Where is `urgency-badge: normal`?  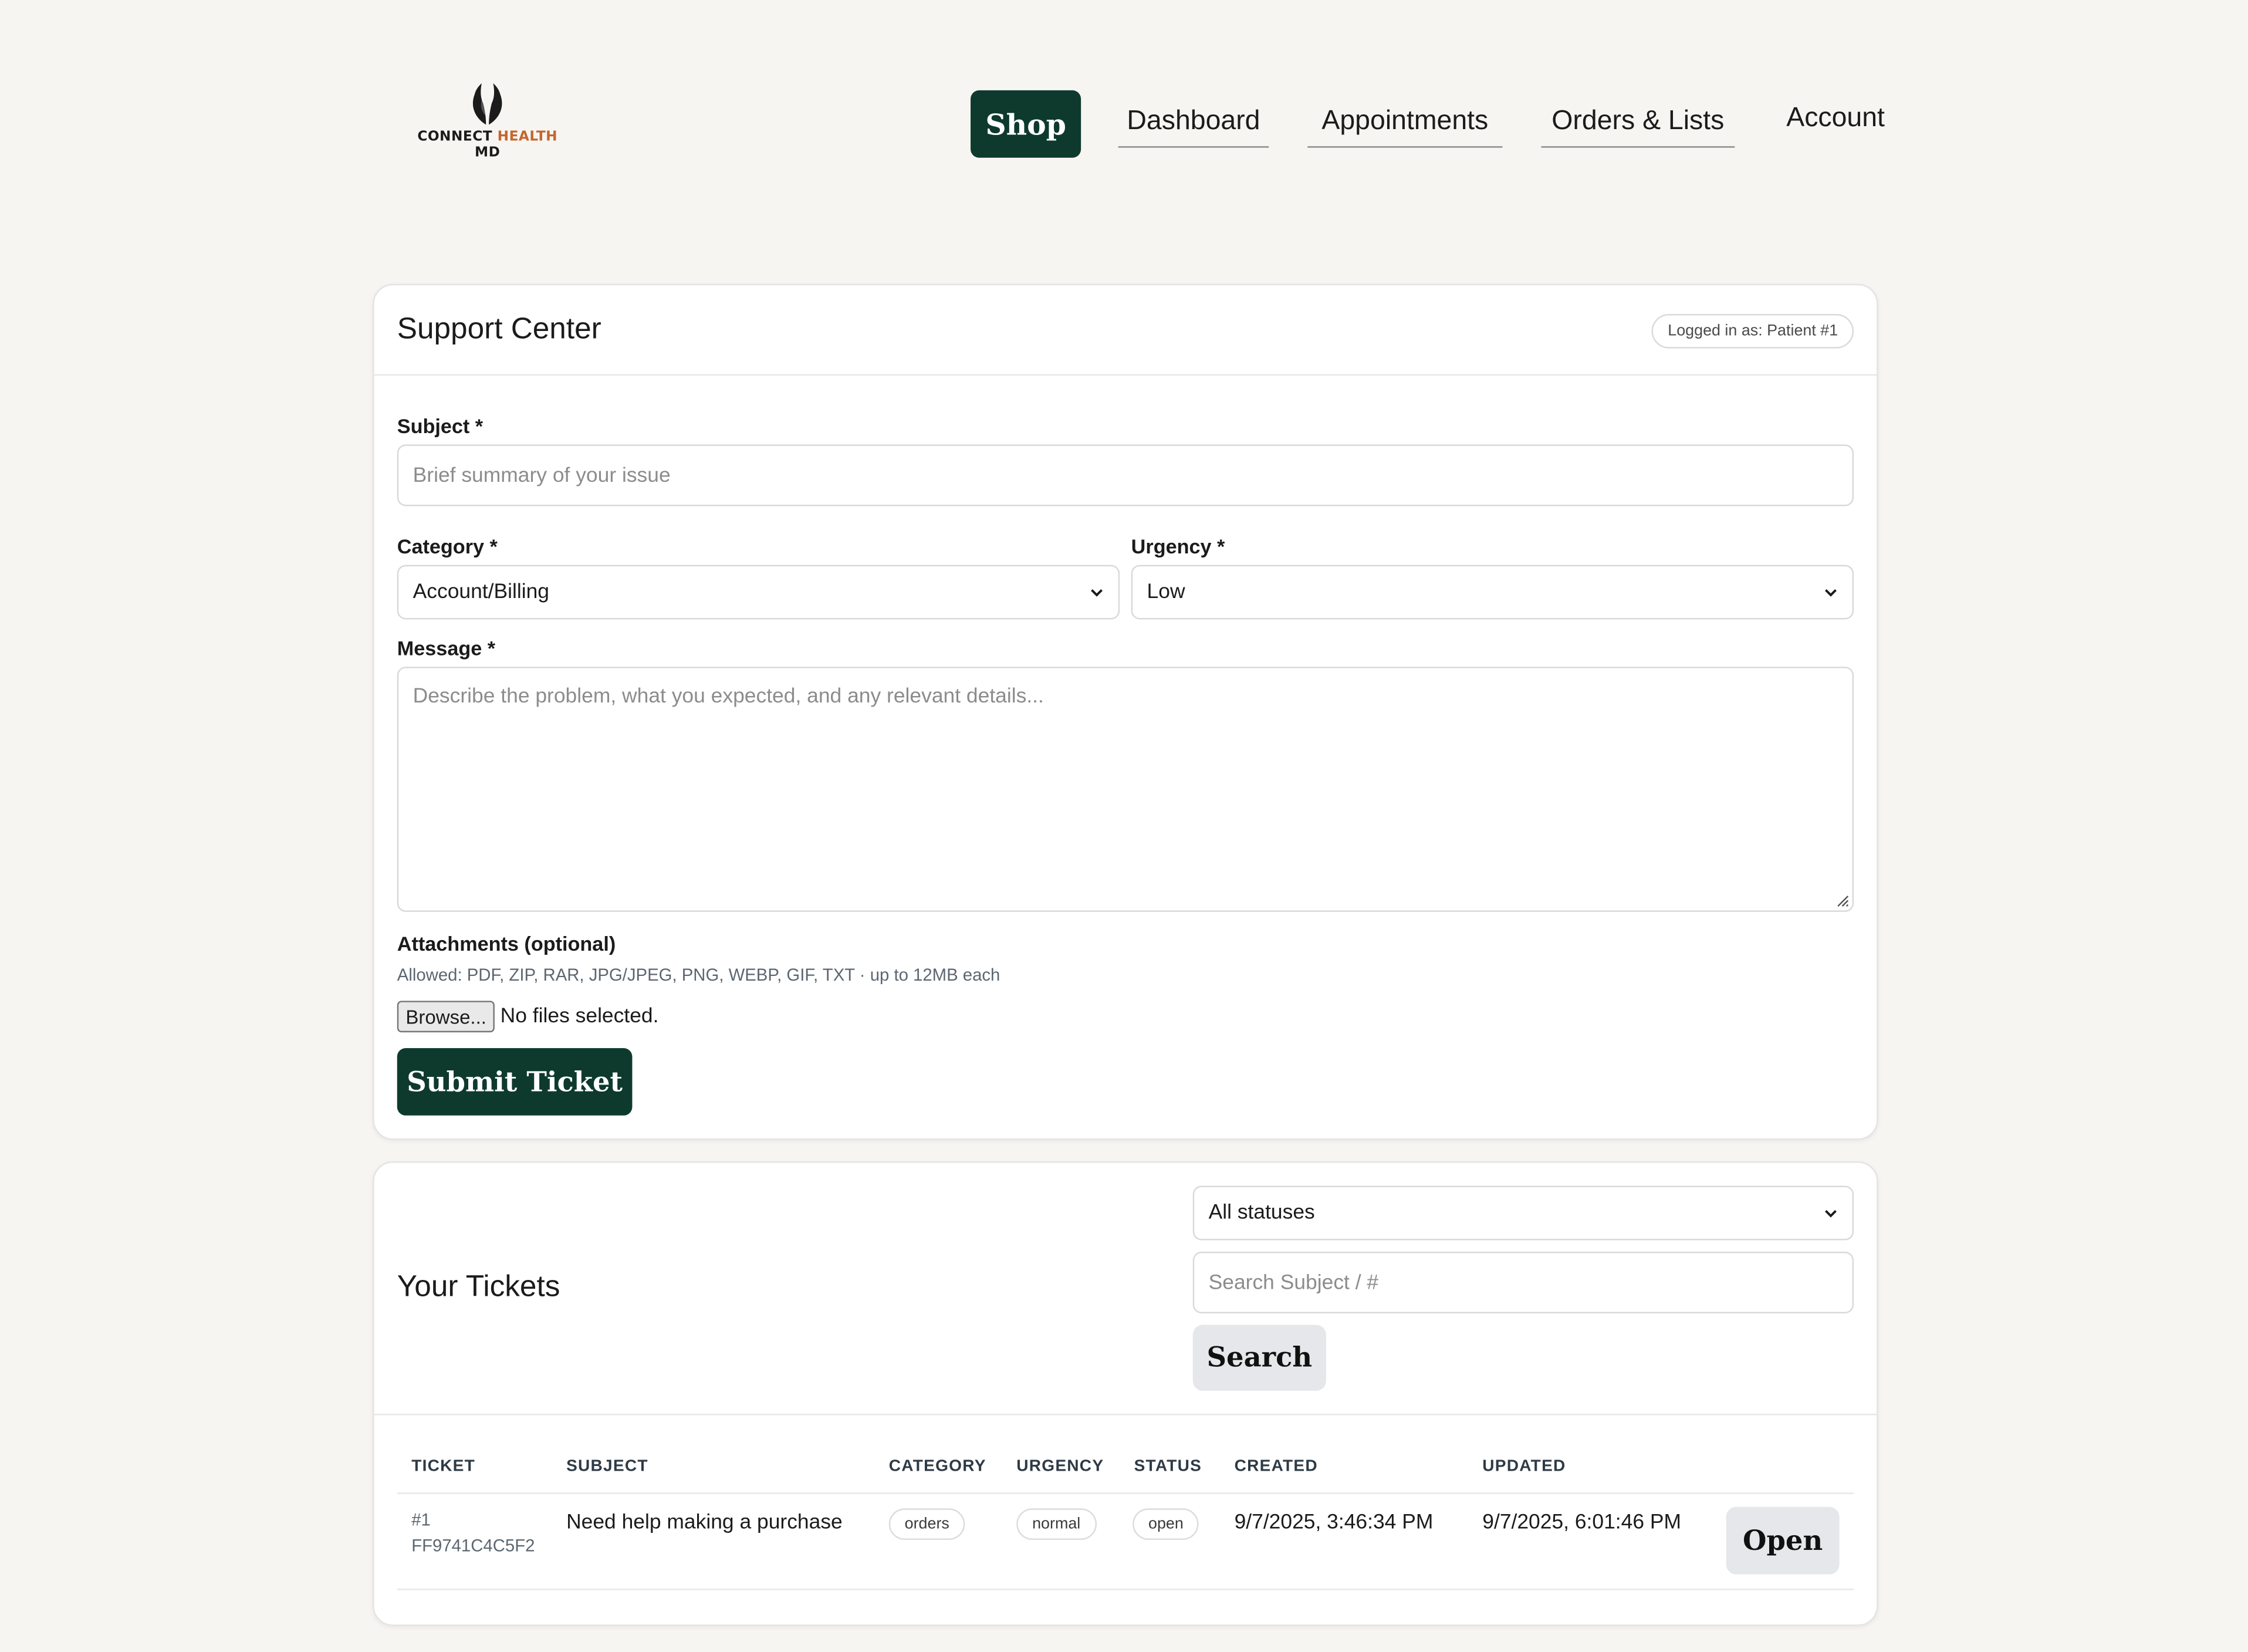
urgency-badge: normal is located at coordinates (1057, 1524).